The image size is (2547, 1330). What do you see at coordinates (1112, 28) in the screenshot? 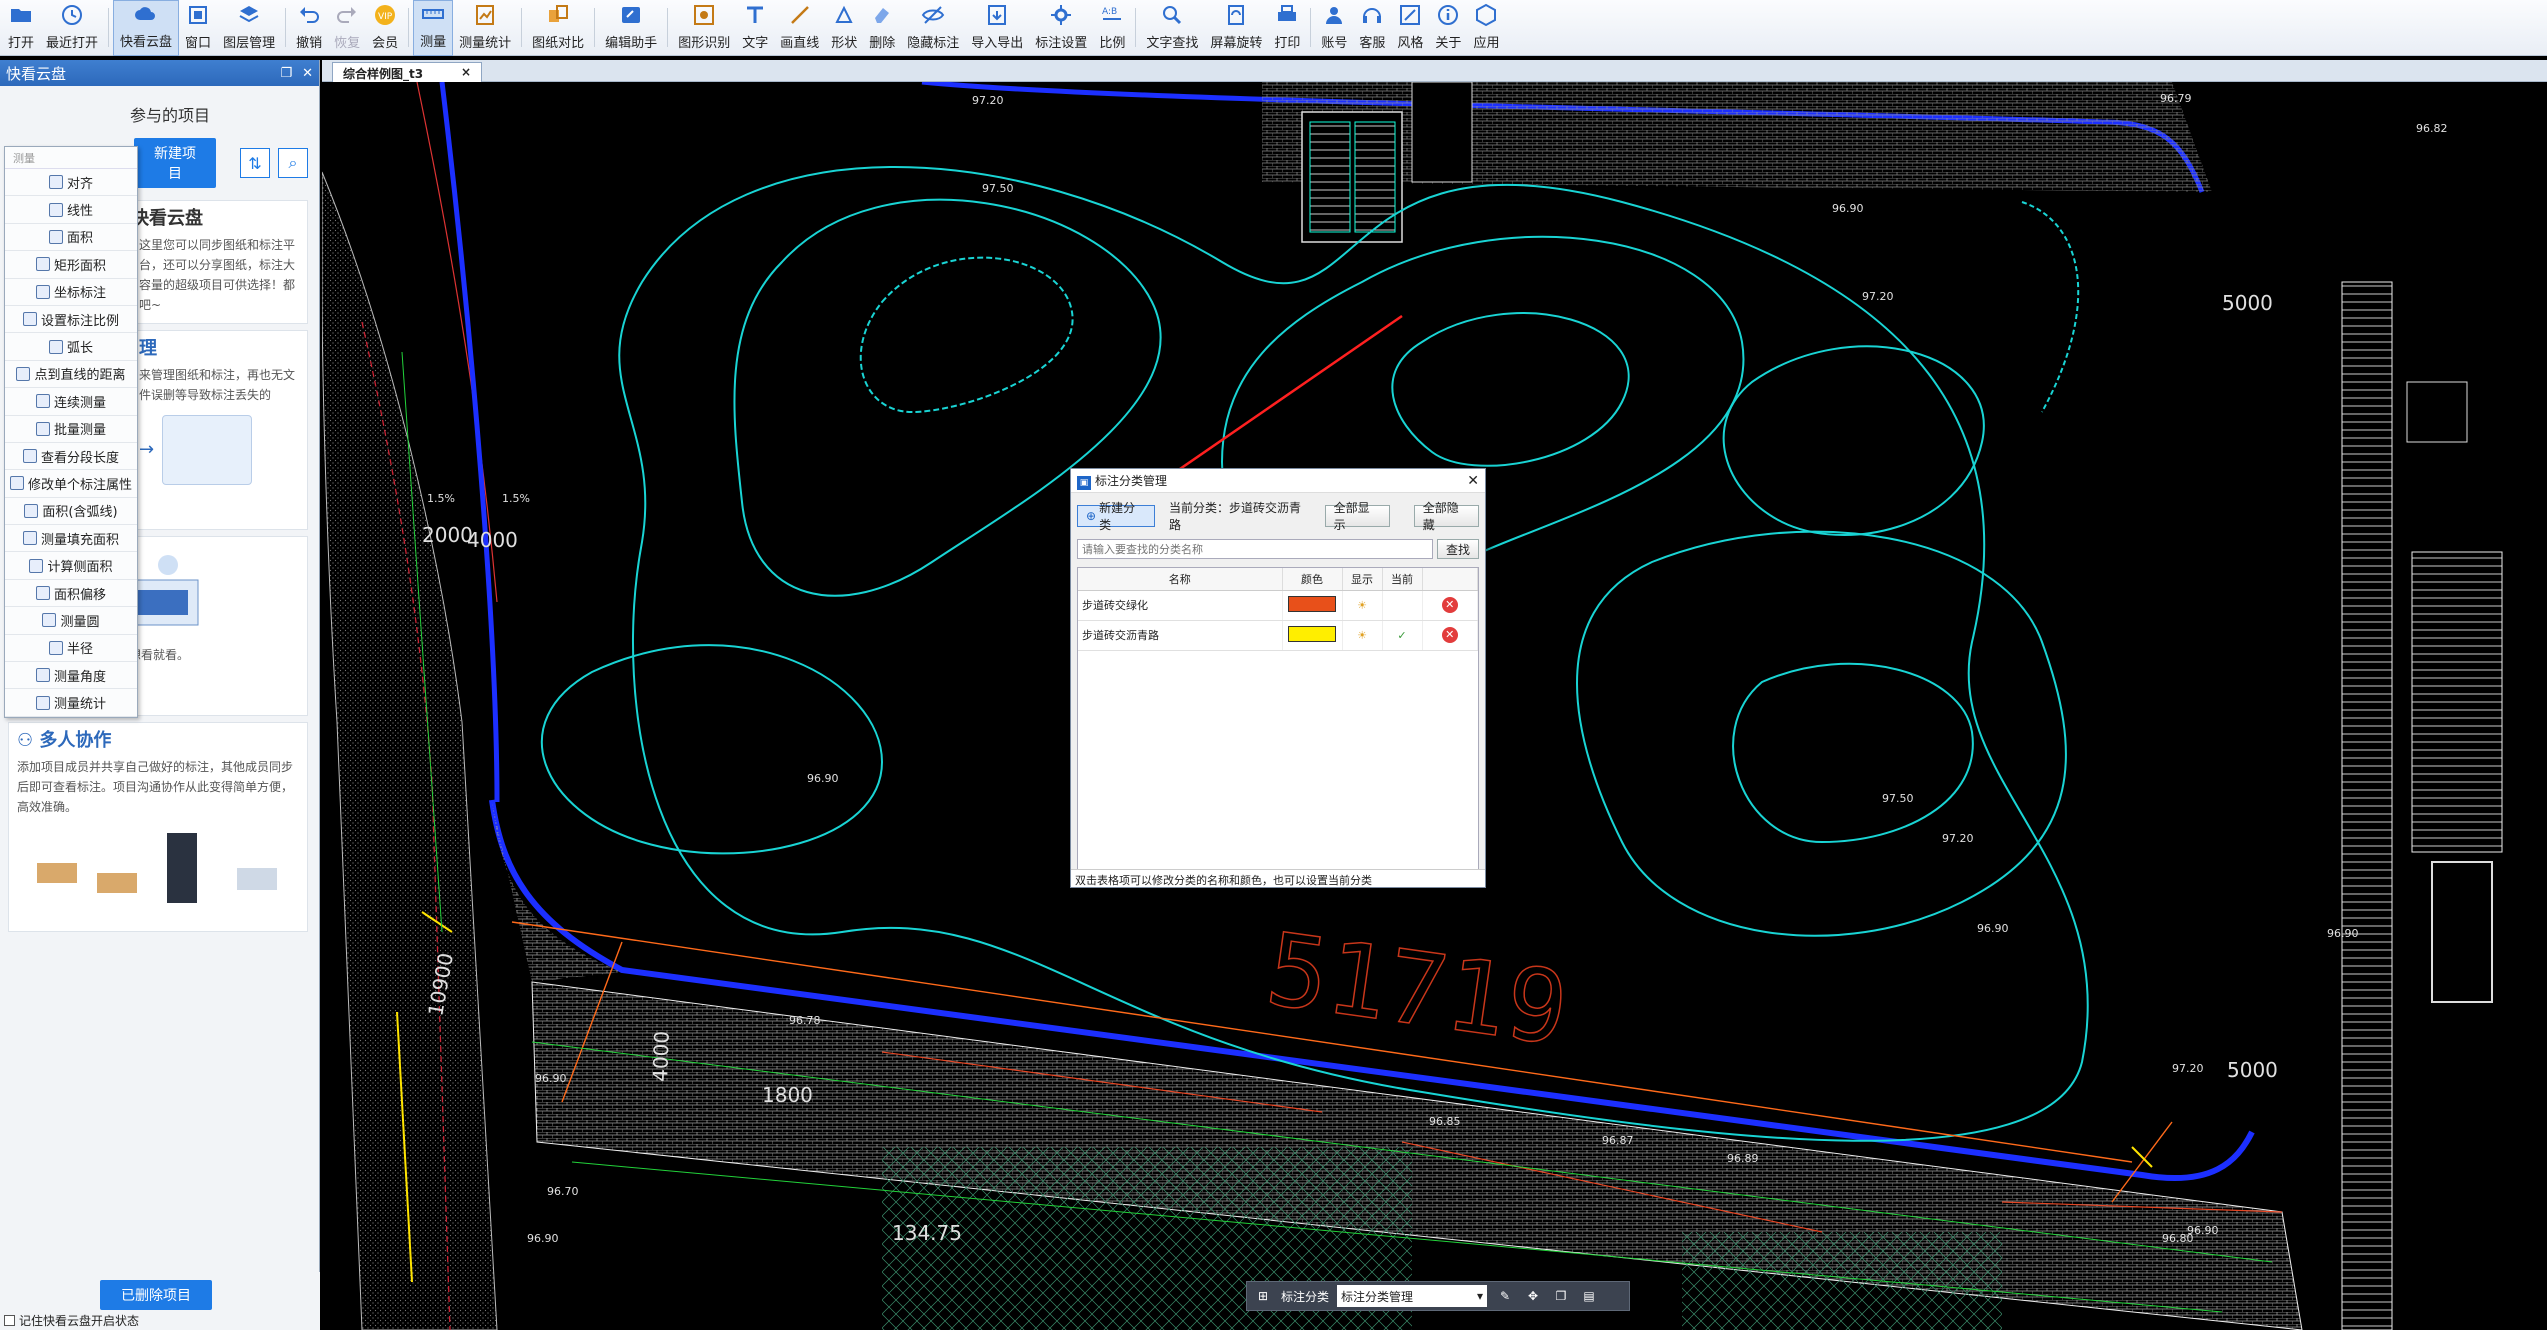
I see `toolbar-scale-button: A:B 比例` at bounding box center [1112, 28].